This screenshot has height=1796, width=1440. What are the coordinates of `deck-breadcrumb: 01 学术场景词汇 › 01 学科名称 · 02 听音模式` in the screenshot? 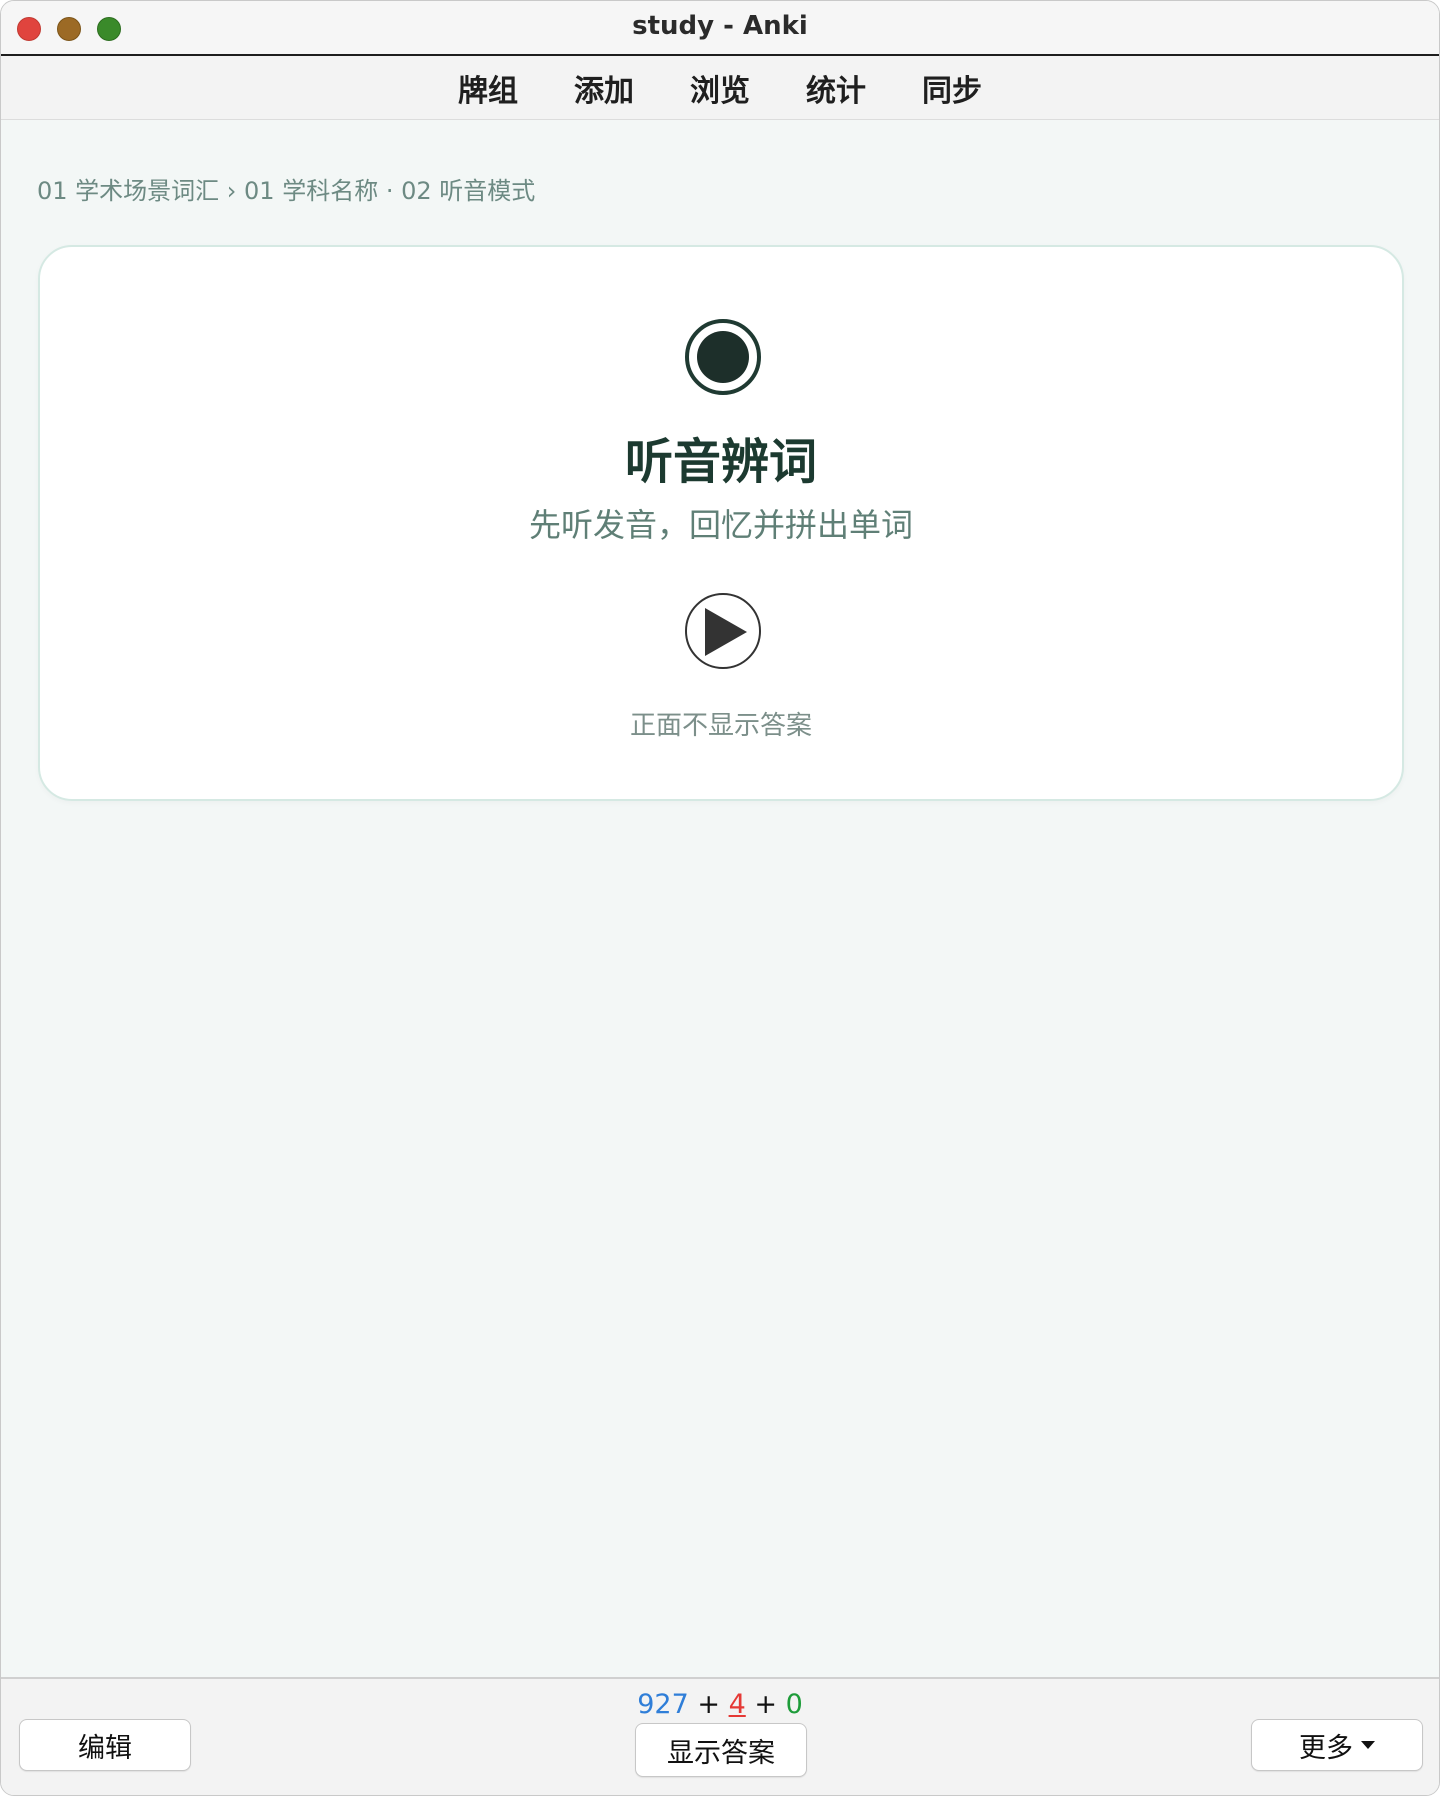 It's located at (286, 191).